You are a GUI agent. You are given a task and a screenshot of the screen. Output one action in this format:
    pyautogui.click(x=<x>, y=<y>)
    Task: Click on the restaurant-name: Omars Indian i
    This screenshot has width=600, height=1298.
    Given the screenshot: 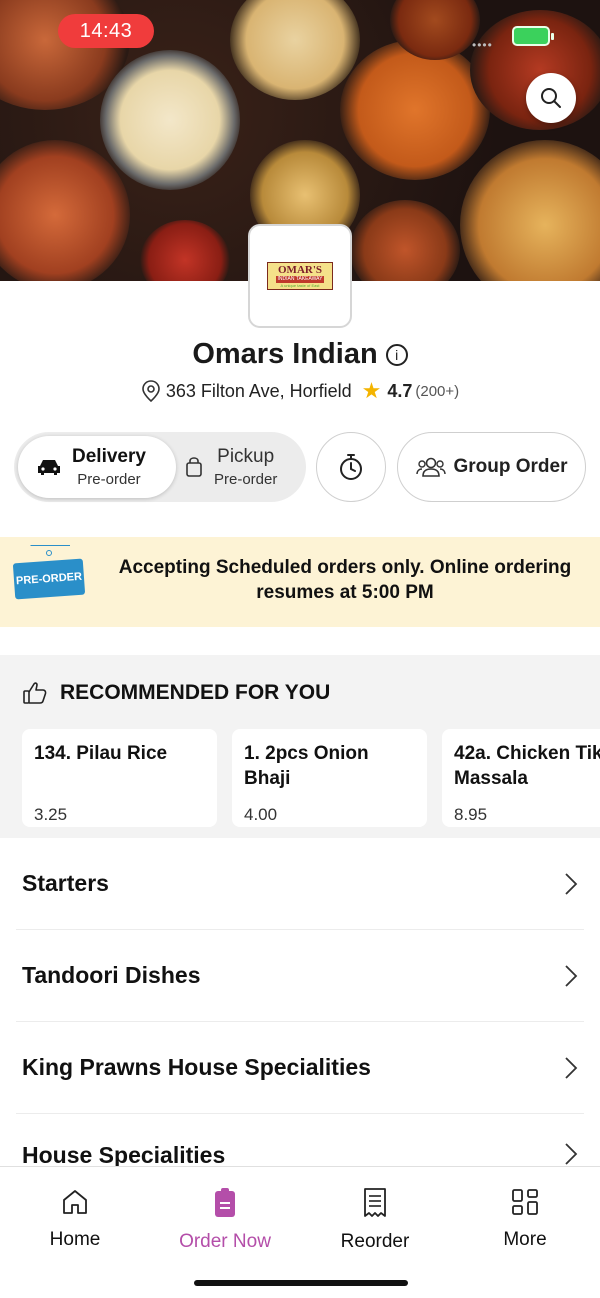 What is the action you would take?
    pyautogui.click(x=300, y=354)
    